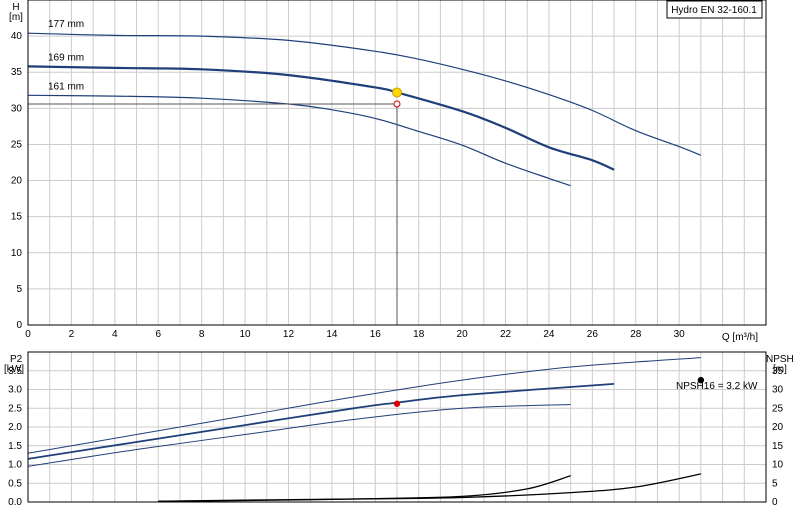  What do you see at coordinates (397, 403) in the screenshot?
I see `power-operating-point-marker` at bounding box center [397, 403].